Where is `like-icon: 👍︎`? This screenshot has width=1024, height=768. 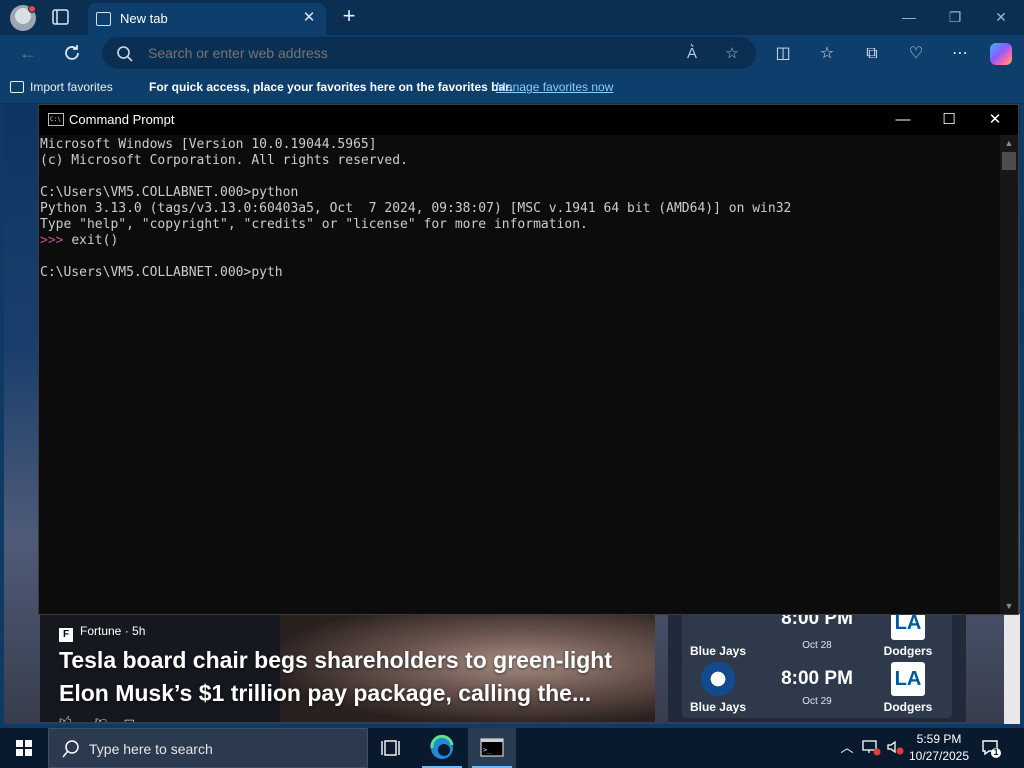
like-icon: 👍︎ is located at coordinates (65, 718).